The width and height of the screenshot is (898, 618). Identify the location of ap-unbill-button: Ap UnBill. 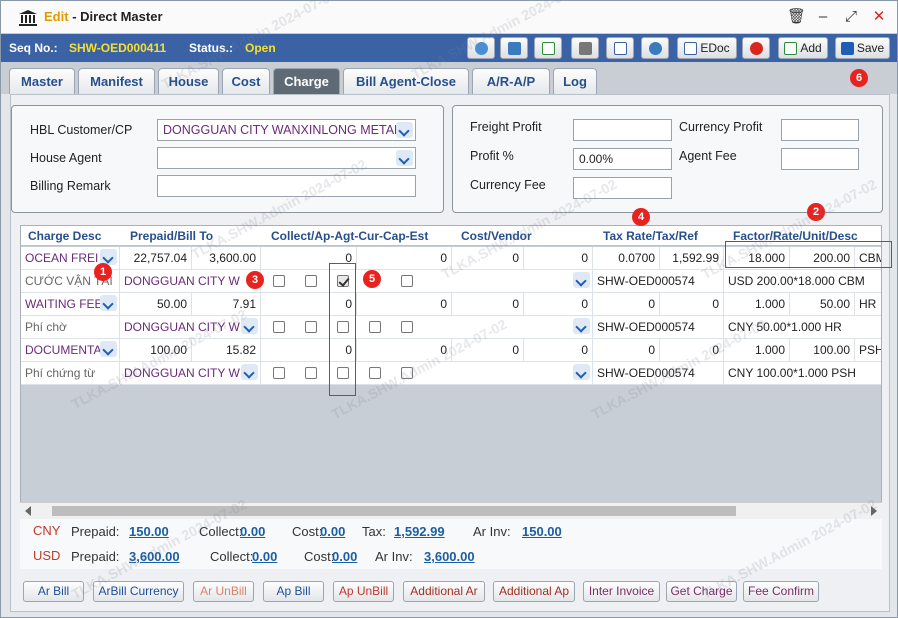
(363, 591).